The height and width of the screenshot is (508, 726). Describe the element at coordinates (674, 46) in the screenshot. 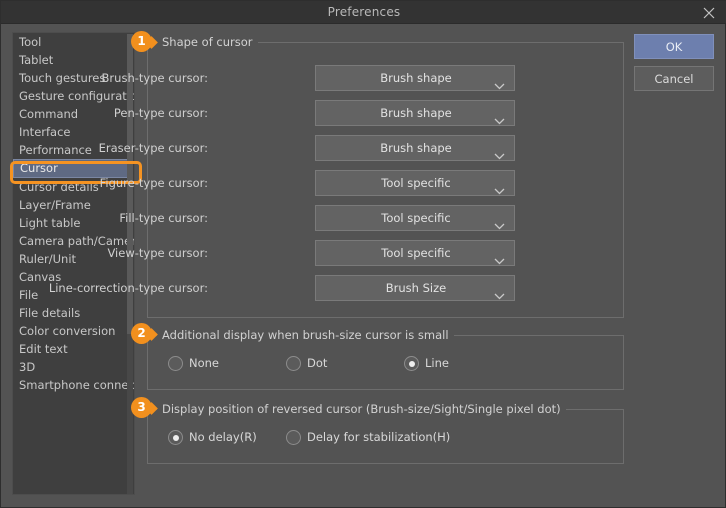

I see `ok-button: OK` at that location.